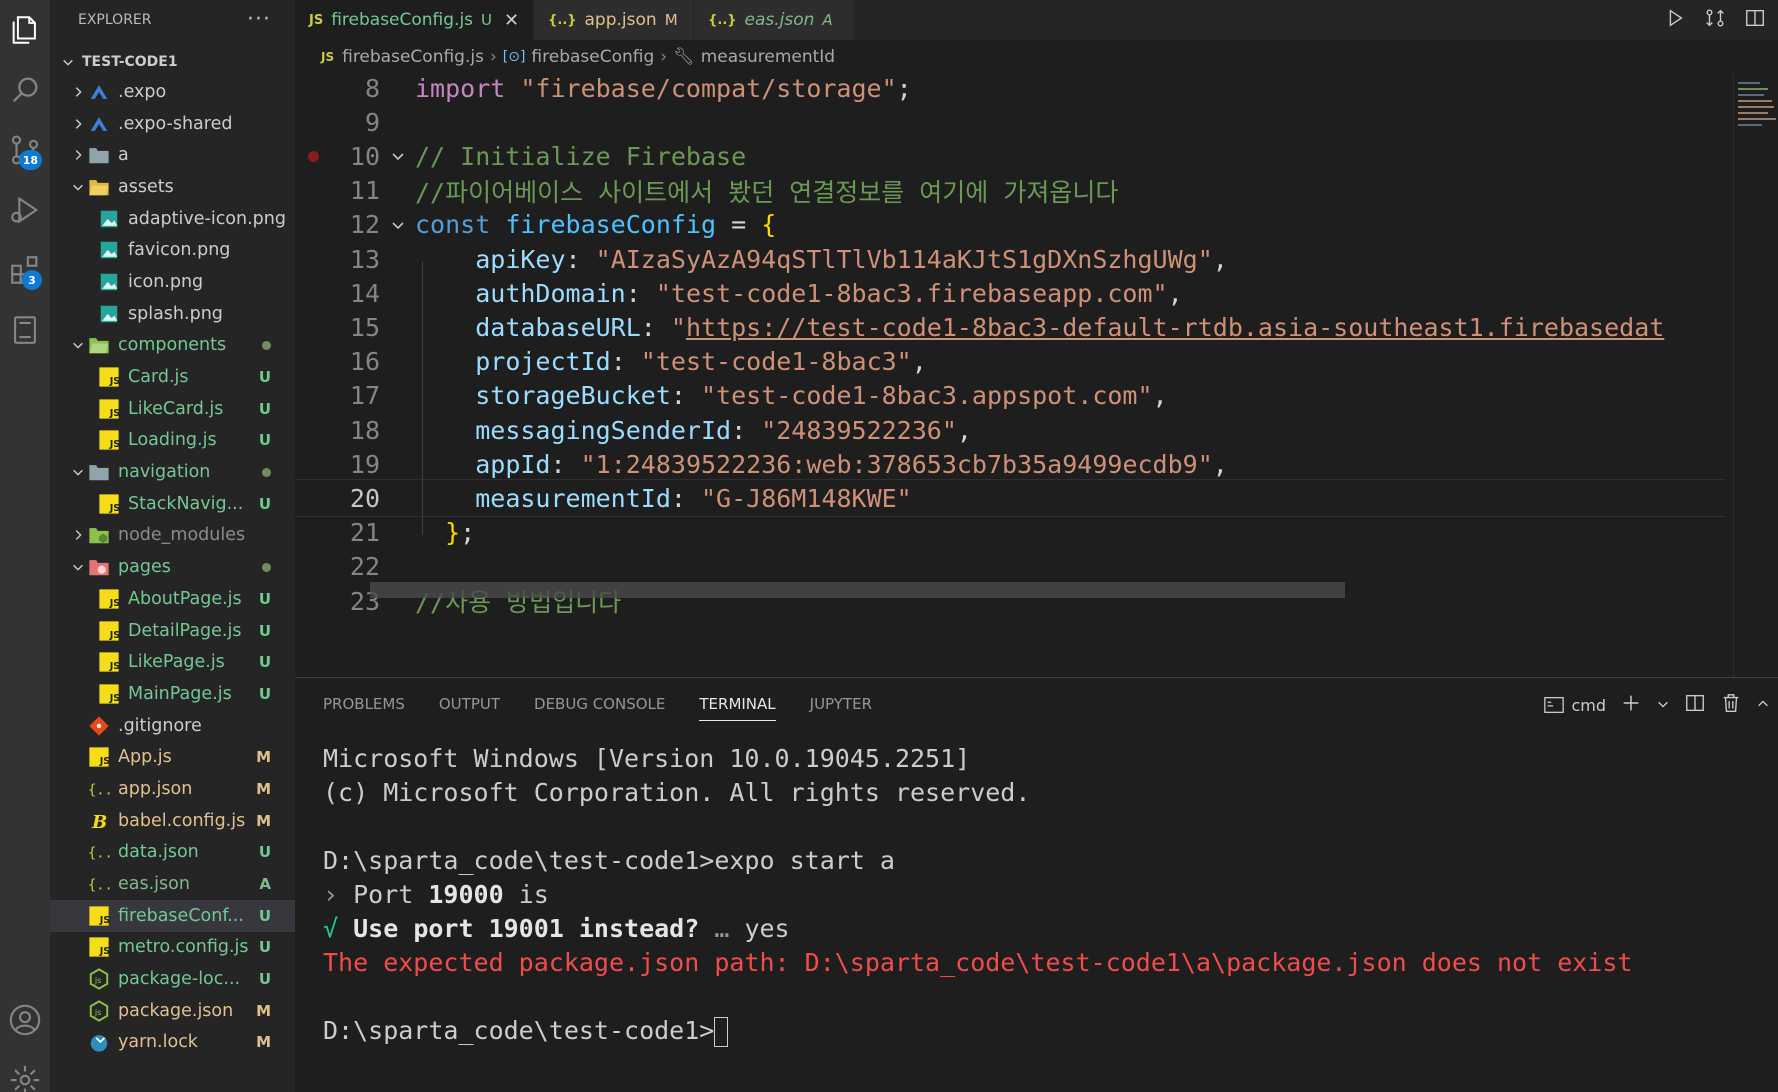 Image resolution: width=1778 pixels, height=1092 pixels. I want to click on file-row: favicon.png, so click(172, 250).